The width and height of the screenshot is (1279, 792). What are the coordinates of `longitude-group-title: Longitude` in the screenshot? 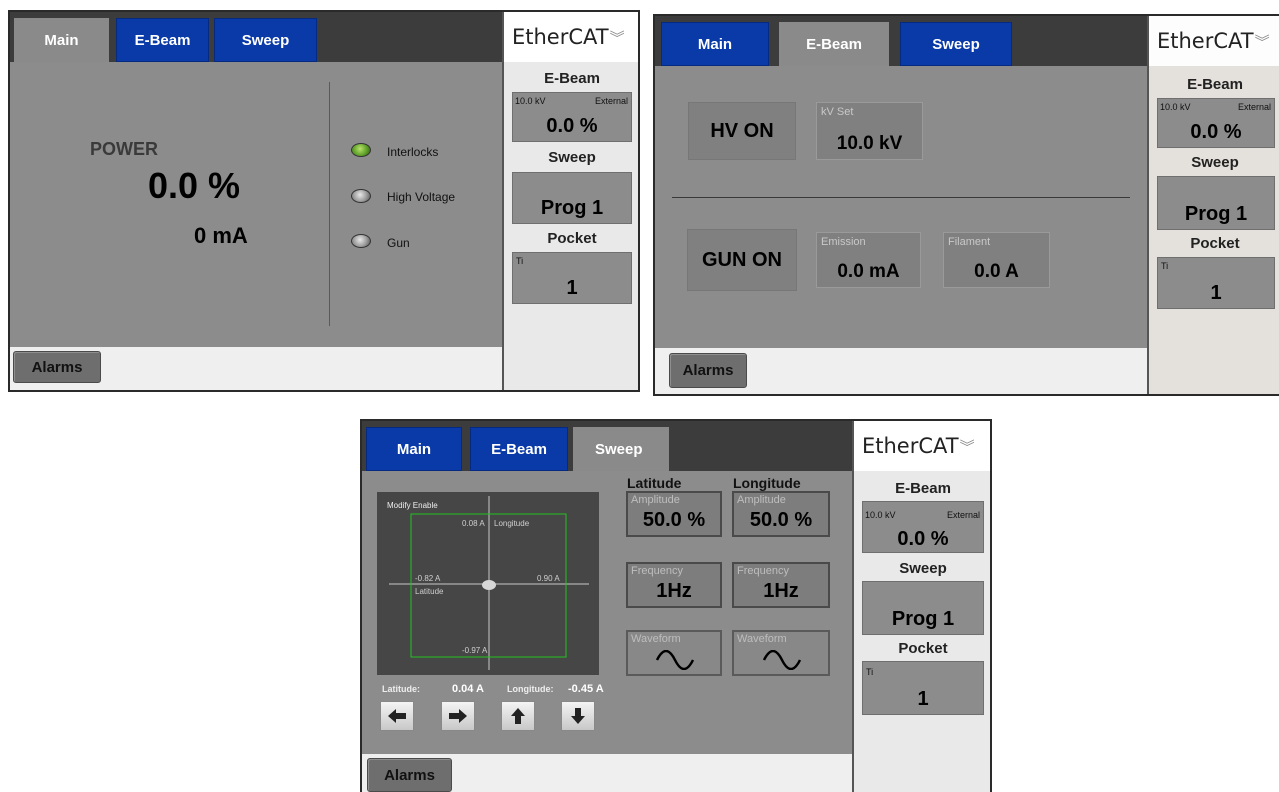 It's located at (767, 483).